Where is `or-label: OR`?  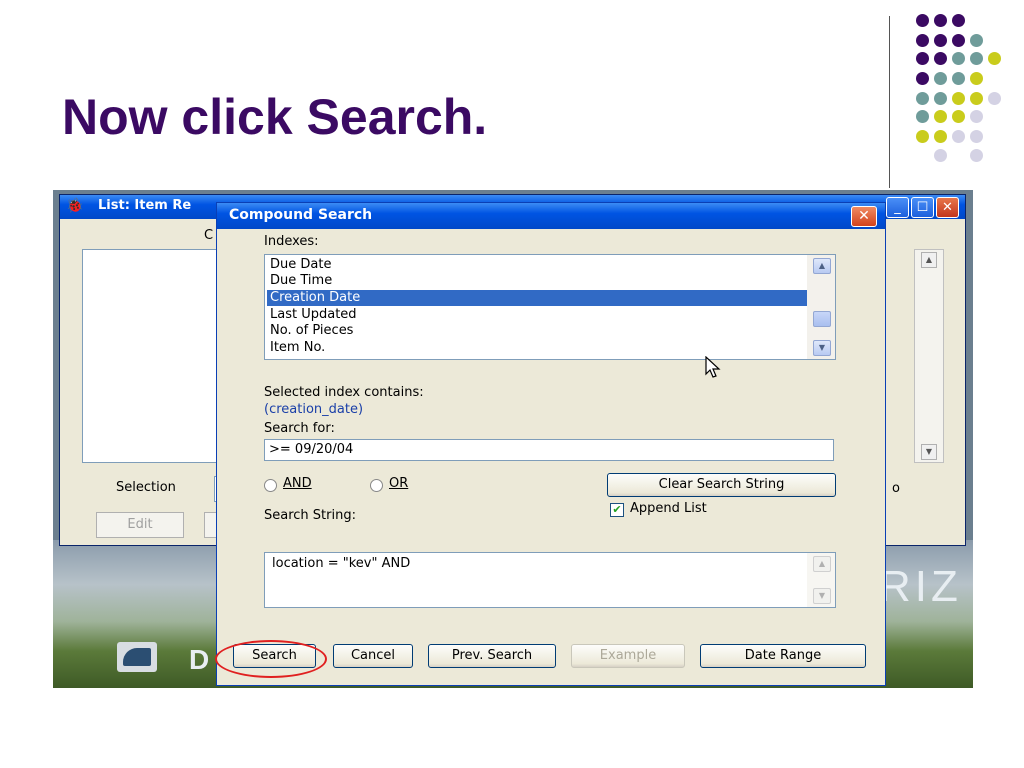 or-label: OR is located at coordinates (398, 483).